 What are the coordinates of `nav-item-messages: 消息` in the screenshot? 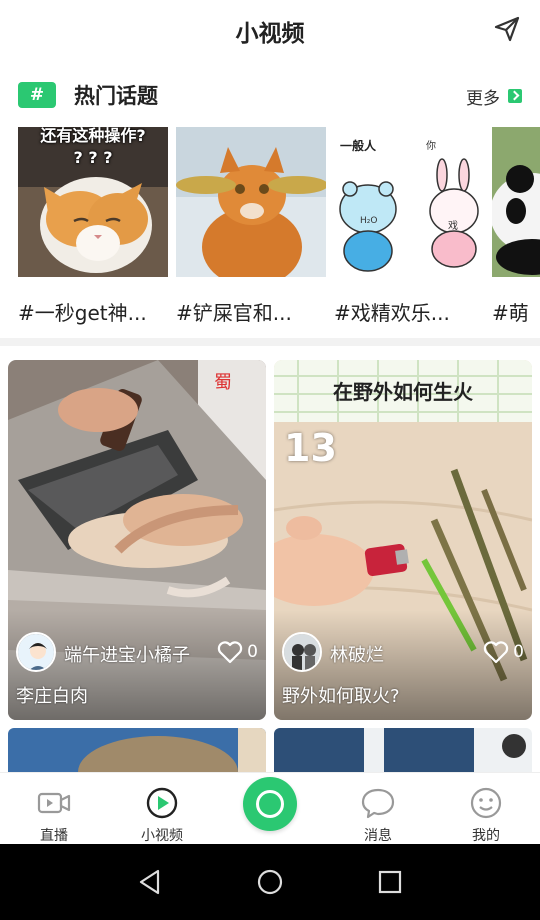 It's located at (378, 815).